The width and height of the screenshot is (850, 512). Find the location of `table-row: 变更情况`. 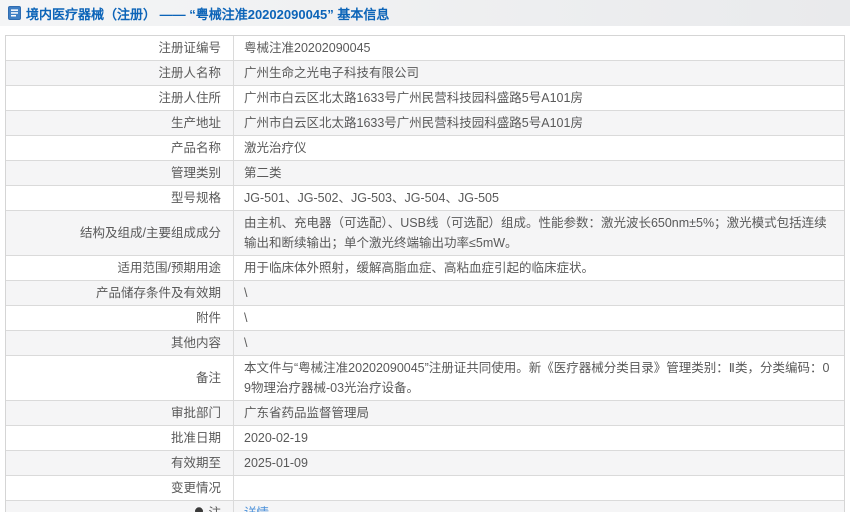

table-row: 变更情况 is located at coordinates (425, 487).